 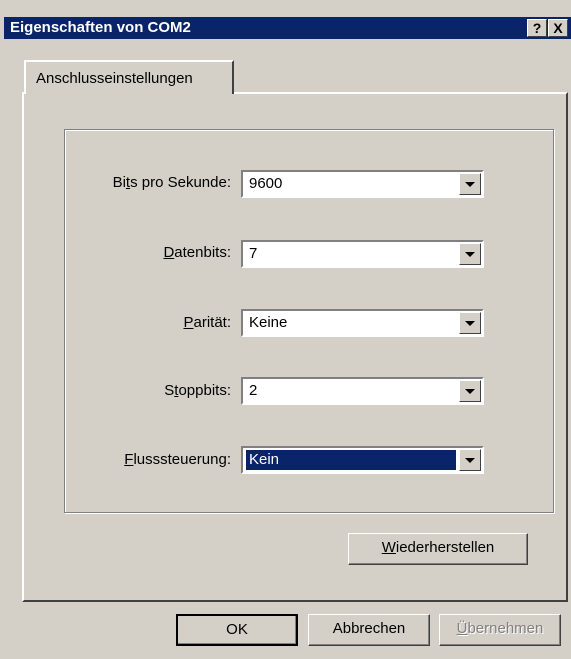 I want to click on parity-select: Keine, so click(x=362, y=323).